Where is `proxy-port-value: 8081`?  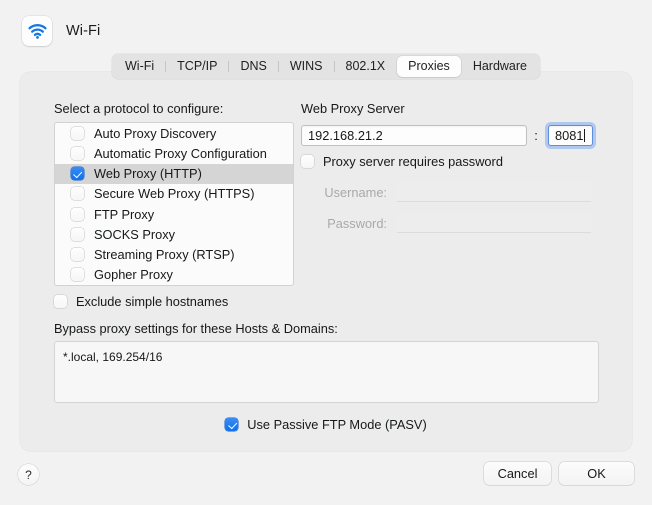
proxy-port-value: 8081 is located at coordinates (569, 135).